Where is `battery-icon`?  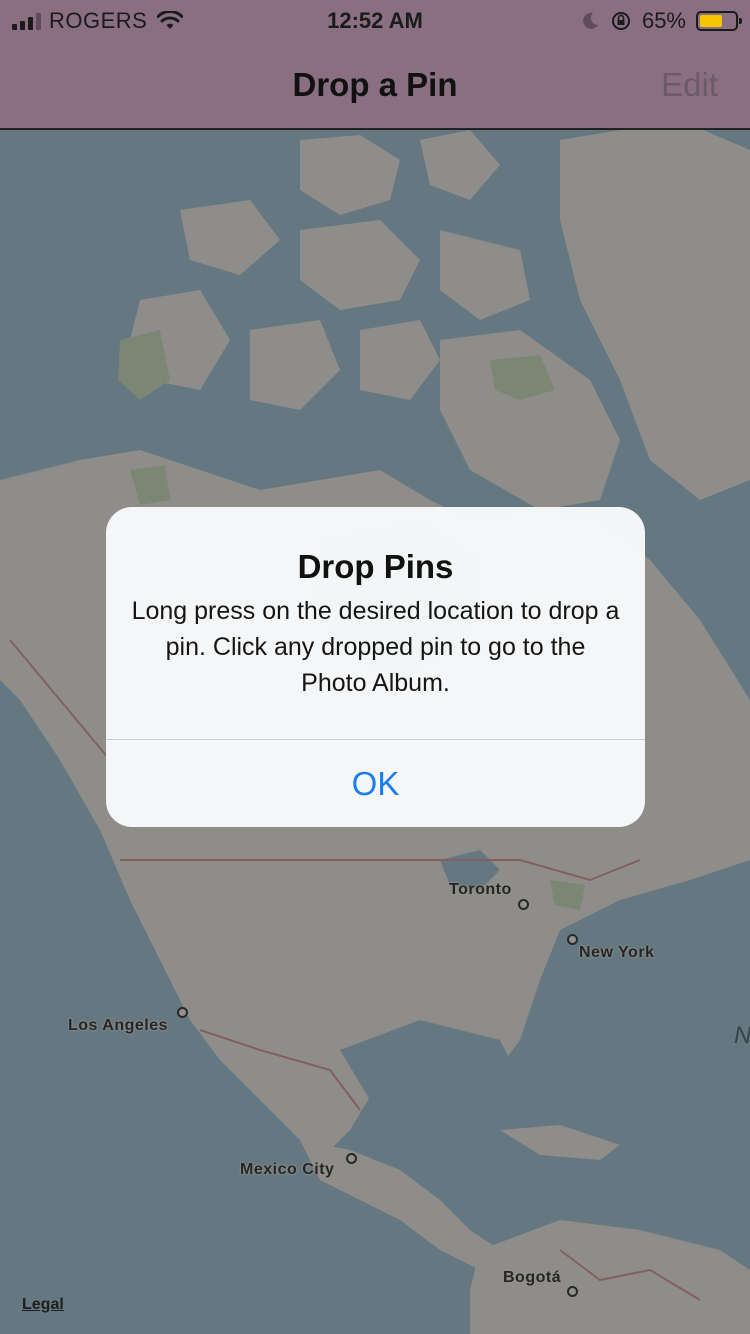
battery-icon is located at coordinates (719, 21).